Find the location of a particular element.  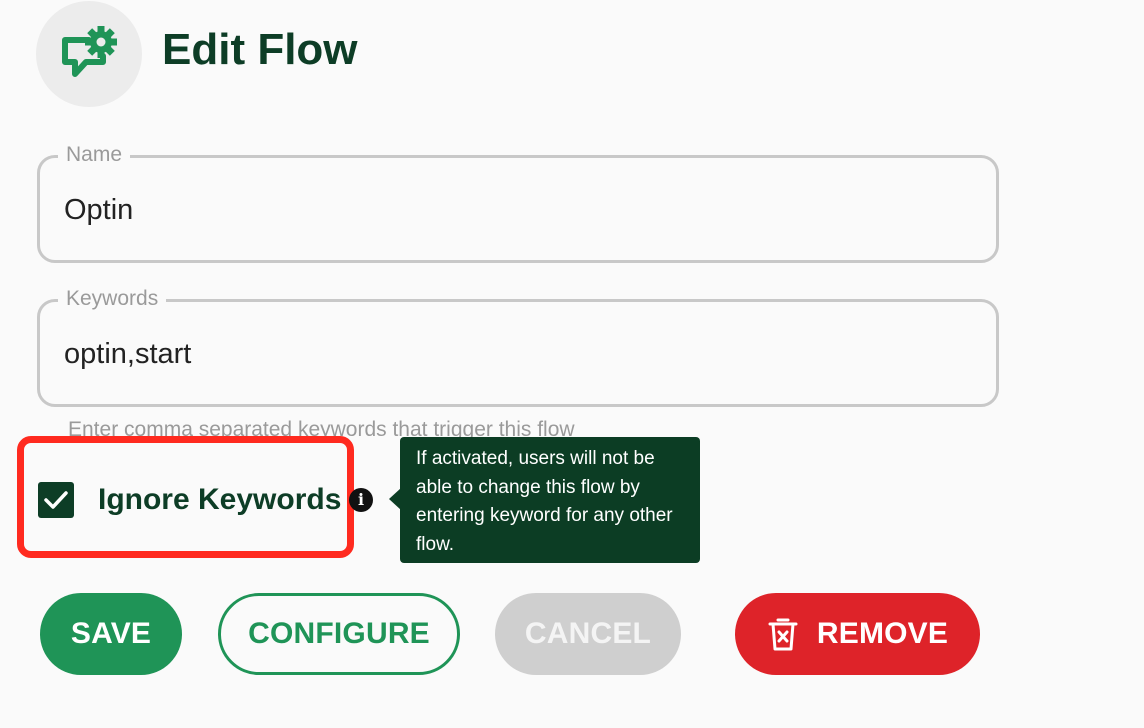

keywords-field: Keywords is located at coordinates (518, 345).